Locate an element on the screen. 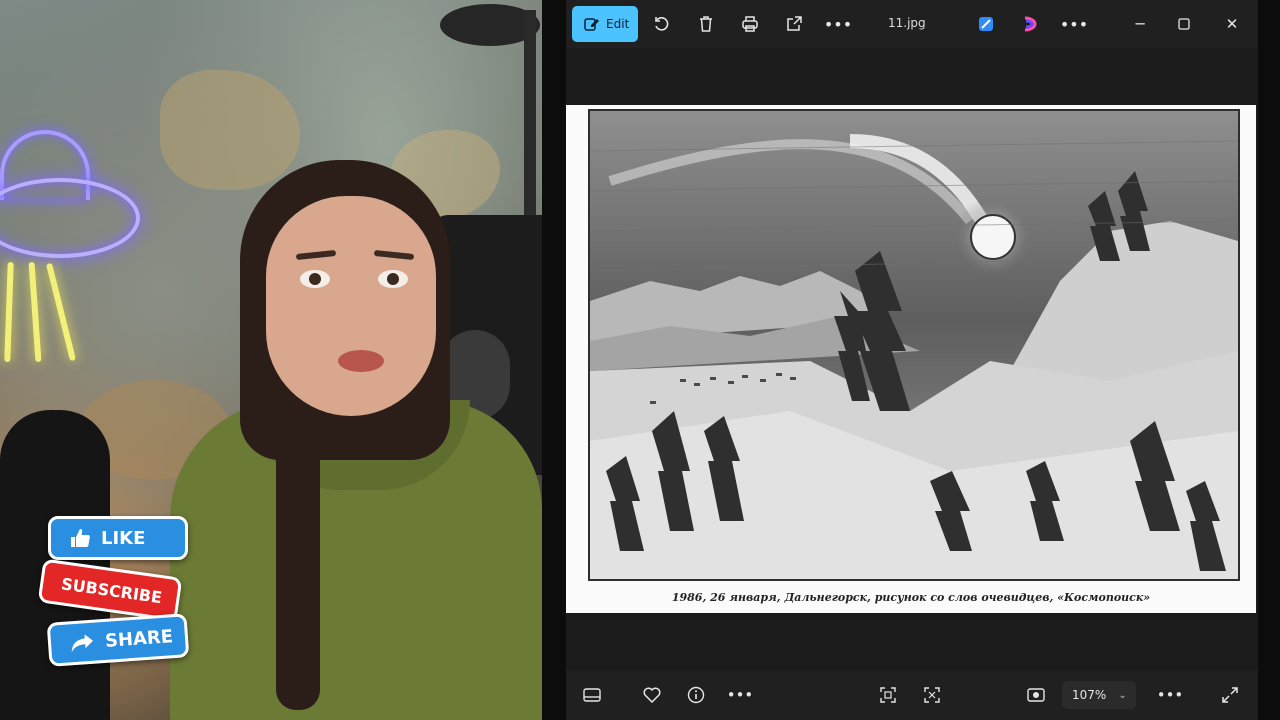  like-label: LIKE is located at coordinates (123, 538).